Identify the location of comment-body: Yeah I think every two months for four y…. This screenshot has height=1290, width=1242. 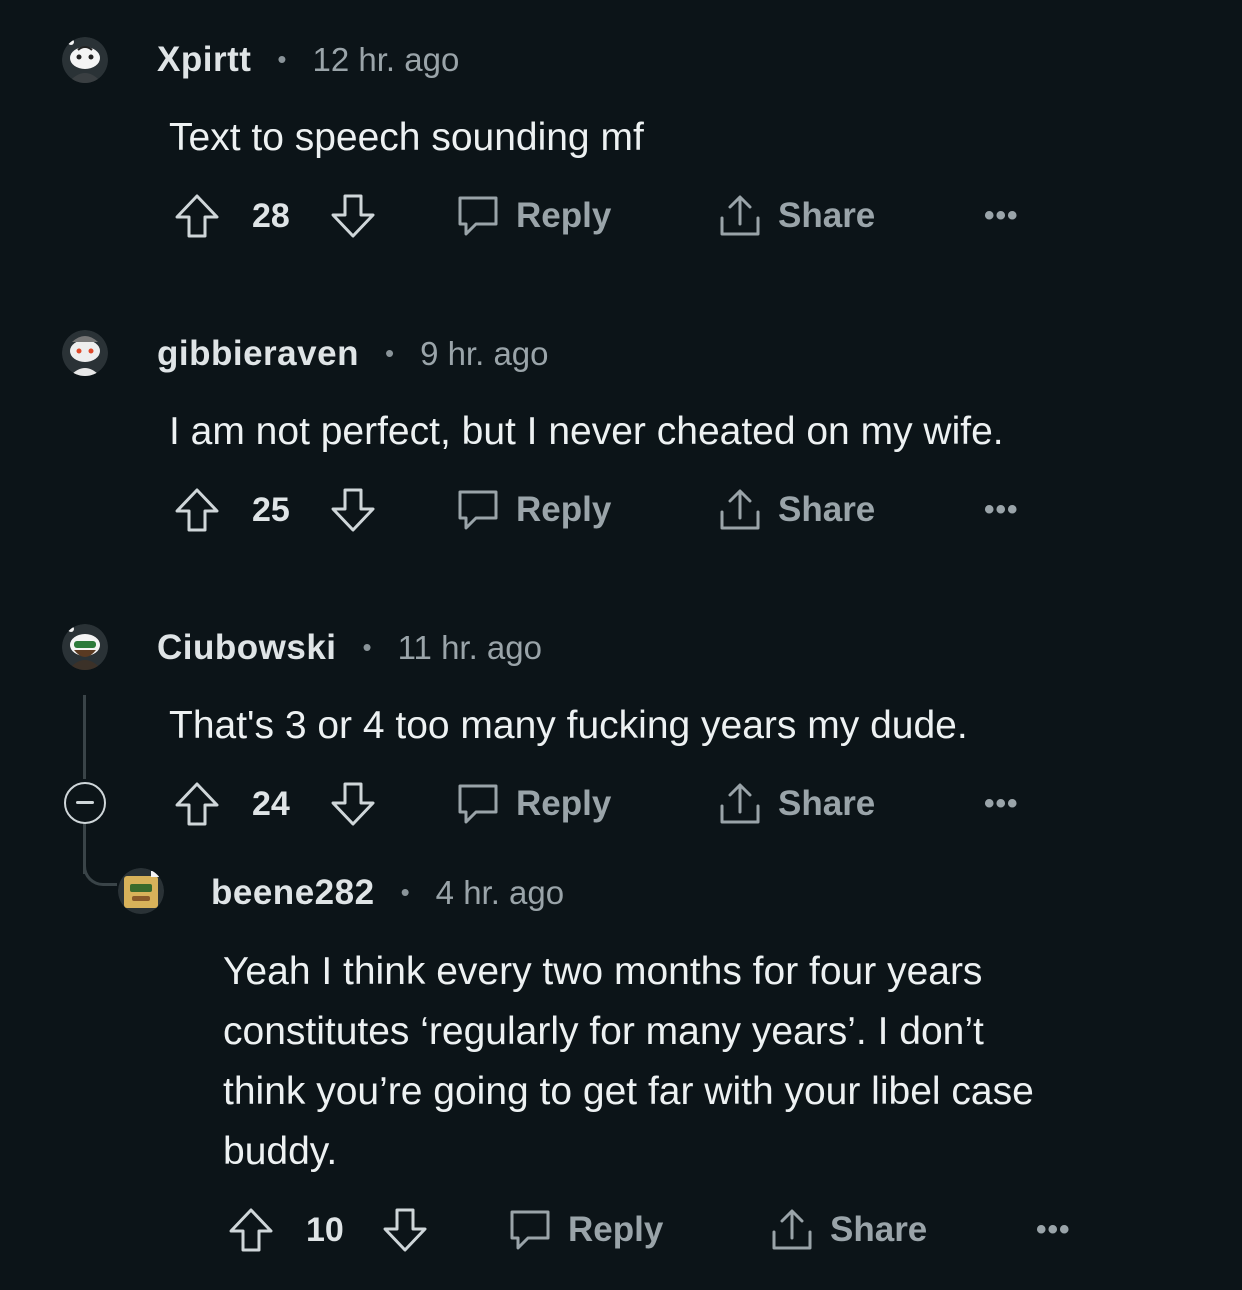
(628, 1062).